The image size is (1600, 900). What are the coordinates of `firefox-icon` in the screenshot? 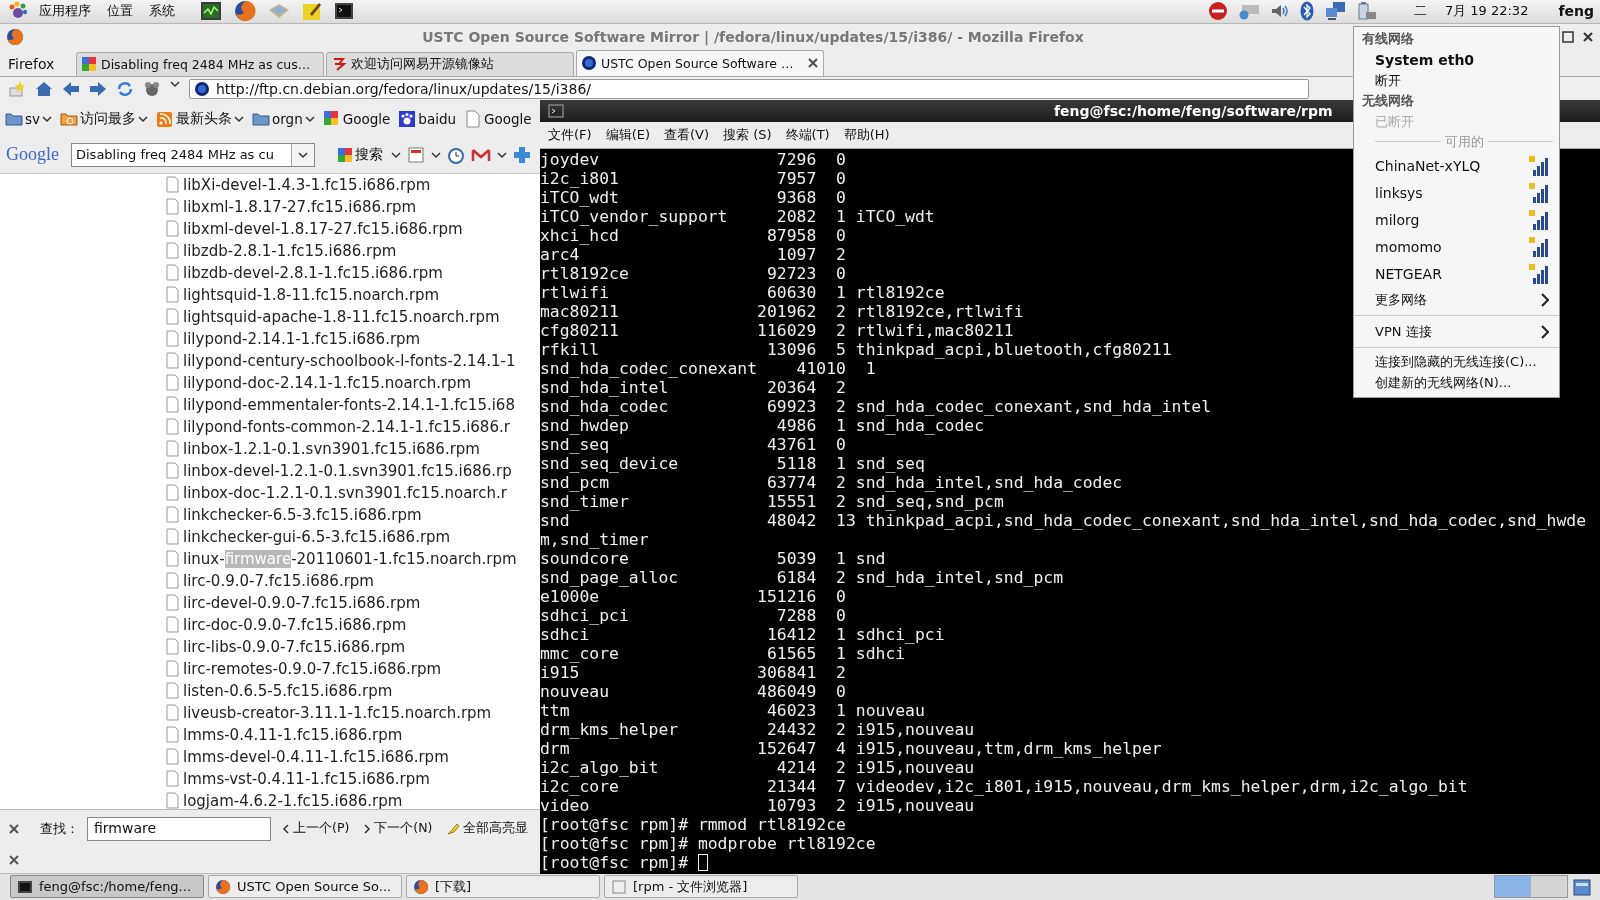 It's located at (245, 11).